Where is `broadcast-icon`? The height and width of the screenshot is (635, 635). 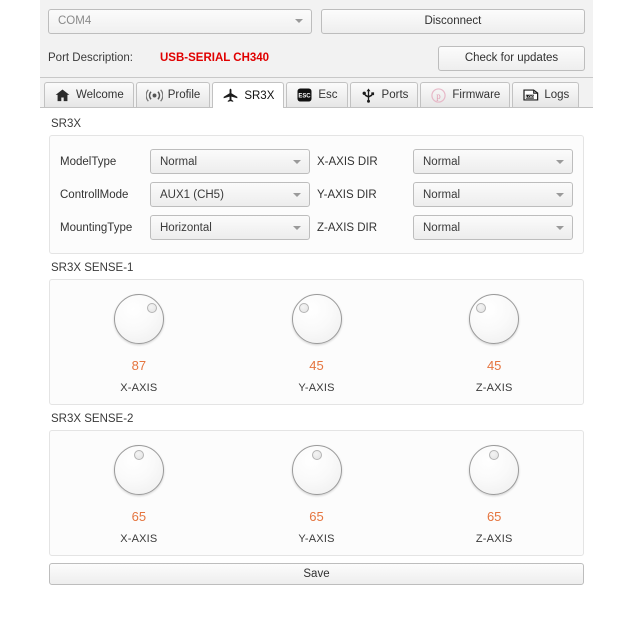 broadcast-icon is located at coordinates (154, 95).